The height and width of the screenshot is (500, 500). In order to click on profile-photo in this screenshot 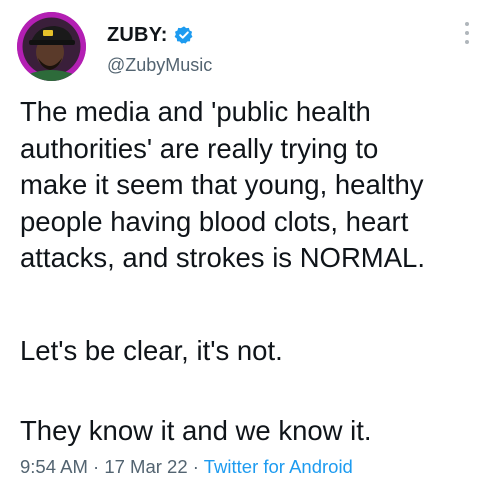, I will do `click(51, 46)`.